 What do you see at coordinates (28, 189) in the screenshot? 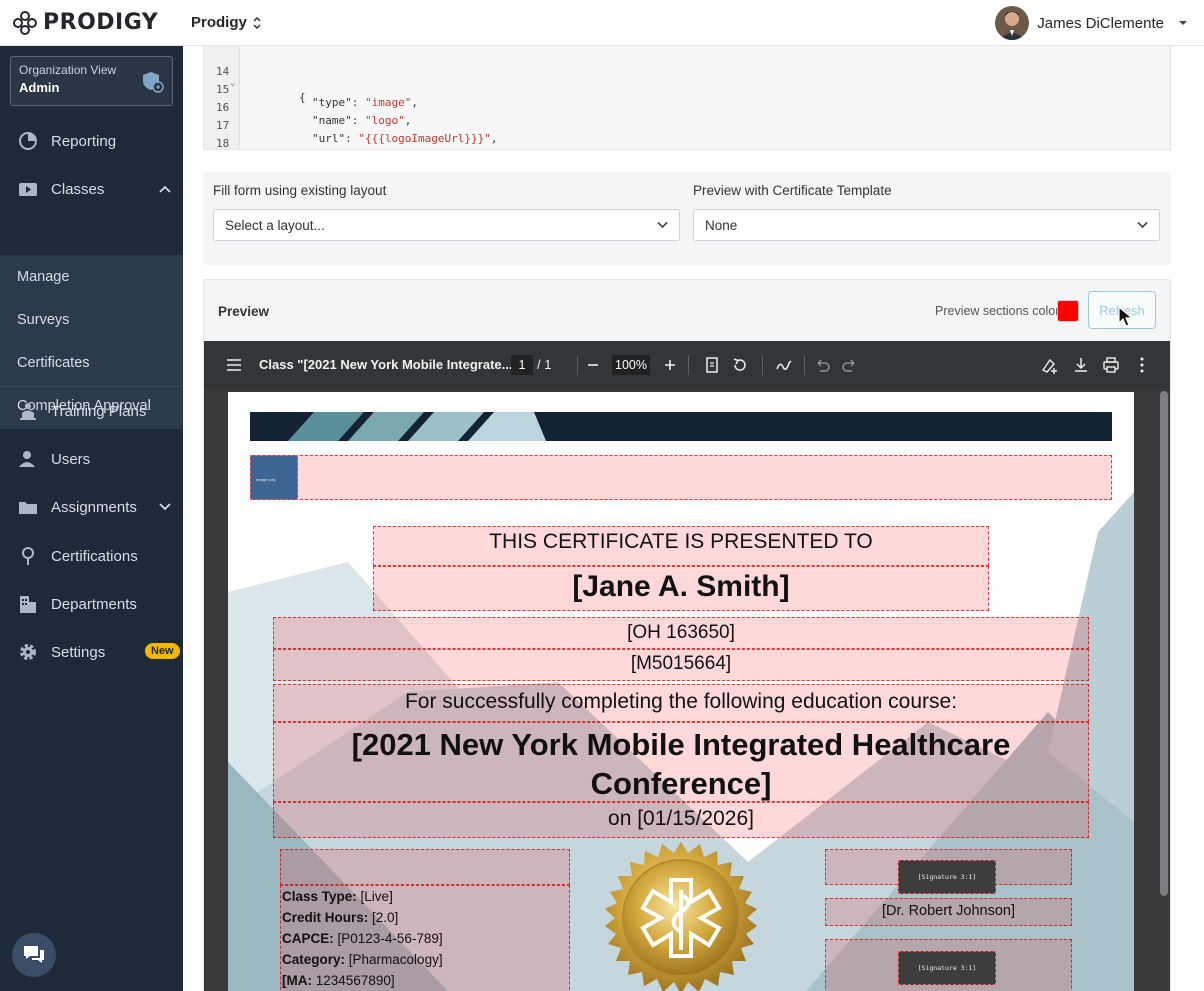
I see `video-icon` at bounding box center [28, 189].